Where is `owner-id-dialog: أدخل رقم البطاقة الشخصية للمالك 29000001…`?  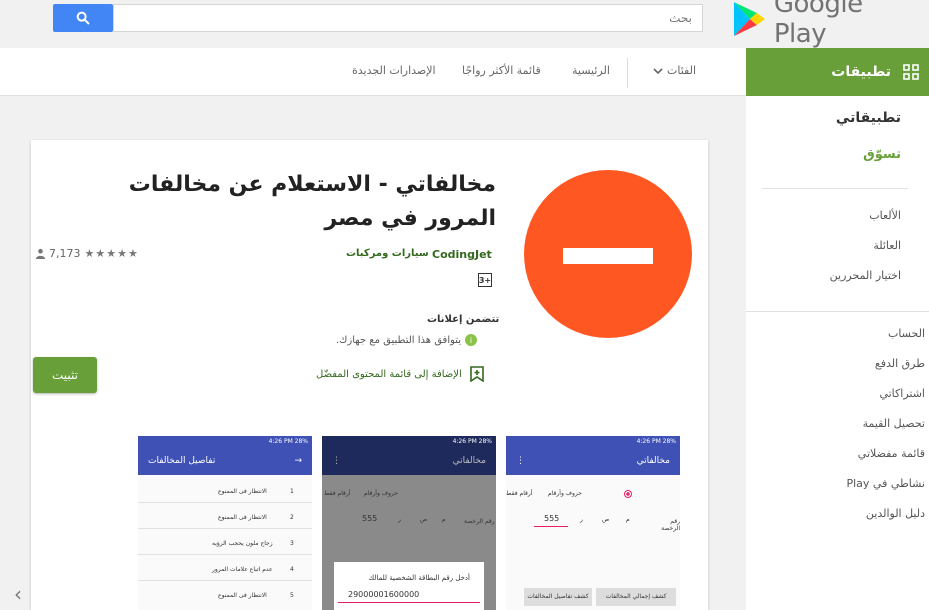 owner-id-dialog: أدخل رقم البطاقة الشخصية للمالك 29000001… is located at coordinates (409, 586).